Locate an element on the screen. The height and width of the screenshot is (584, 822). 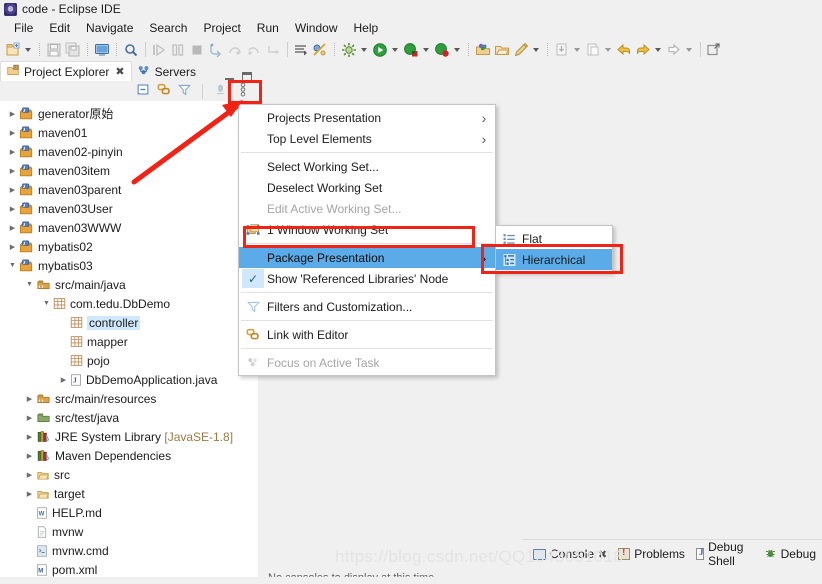
external-tools-icon is located at coordinates (349, 50).